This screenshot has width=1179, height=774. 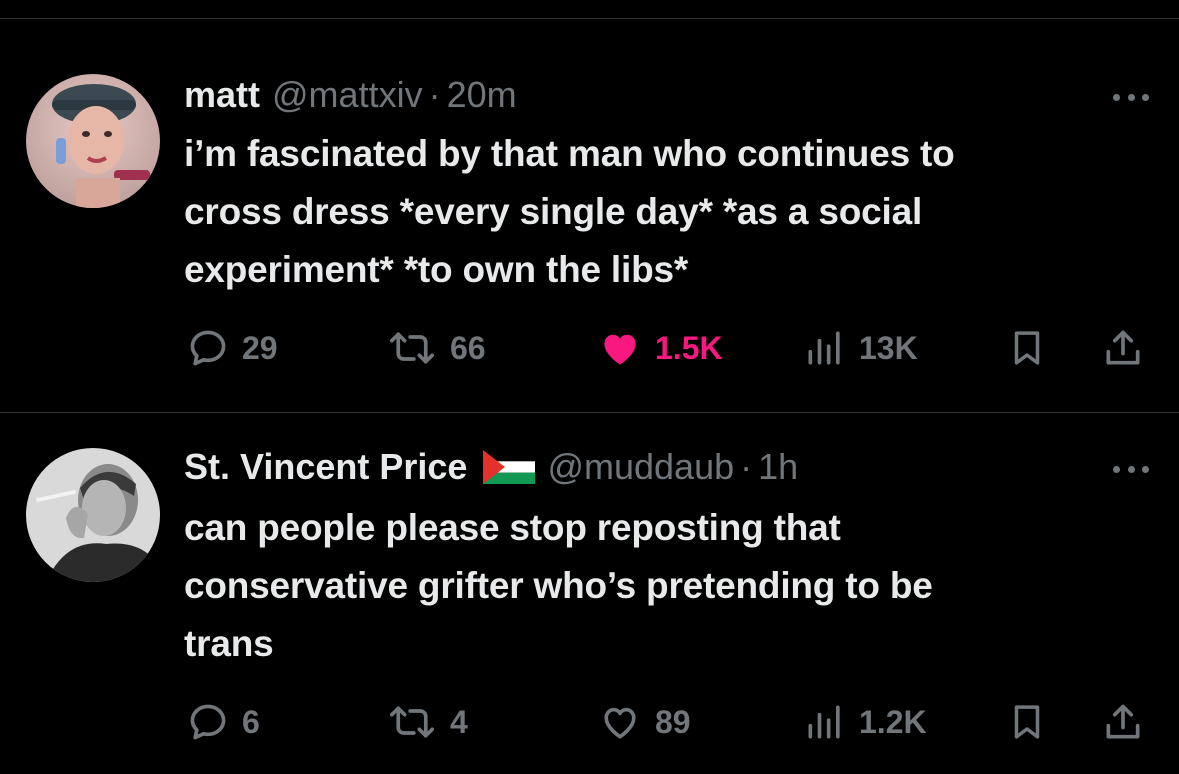 I want to click on reply-button: 6, so click(x=223, y=722).